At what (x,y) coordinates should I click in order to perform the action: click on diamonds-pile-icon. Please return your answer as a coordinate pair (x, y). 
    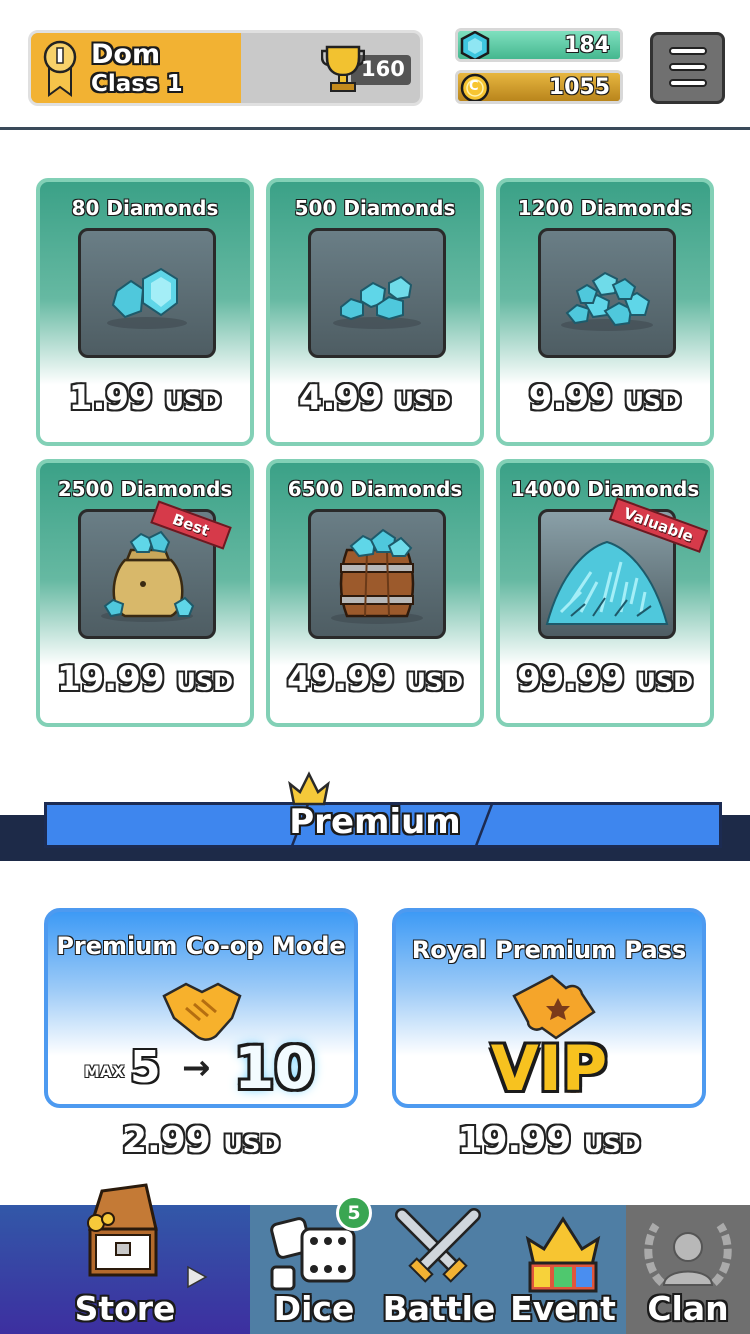
    Looking at the image, I should click on (607, 301).